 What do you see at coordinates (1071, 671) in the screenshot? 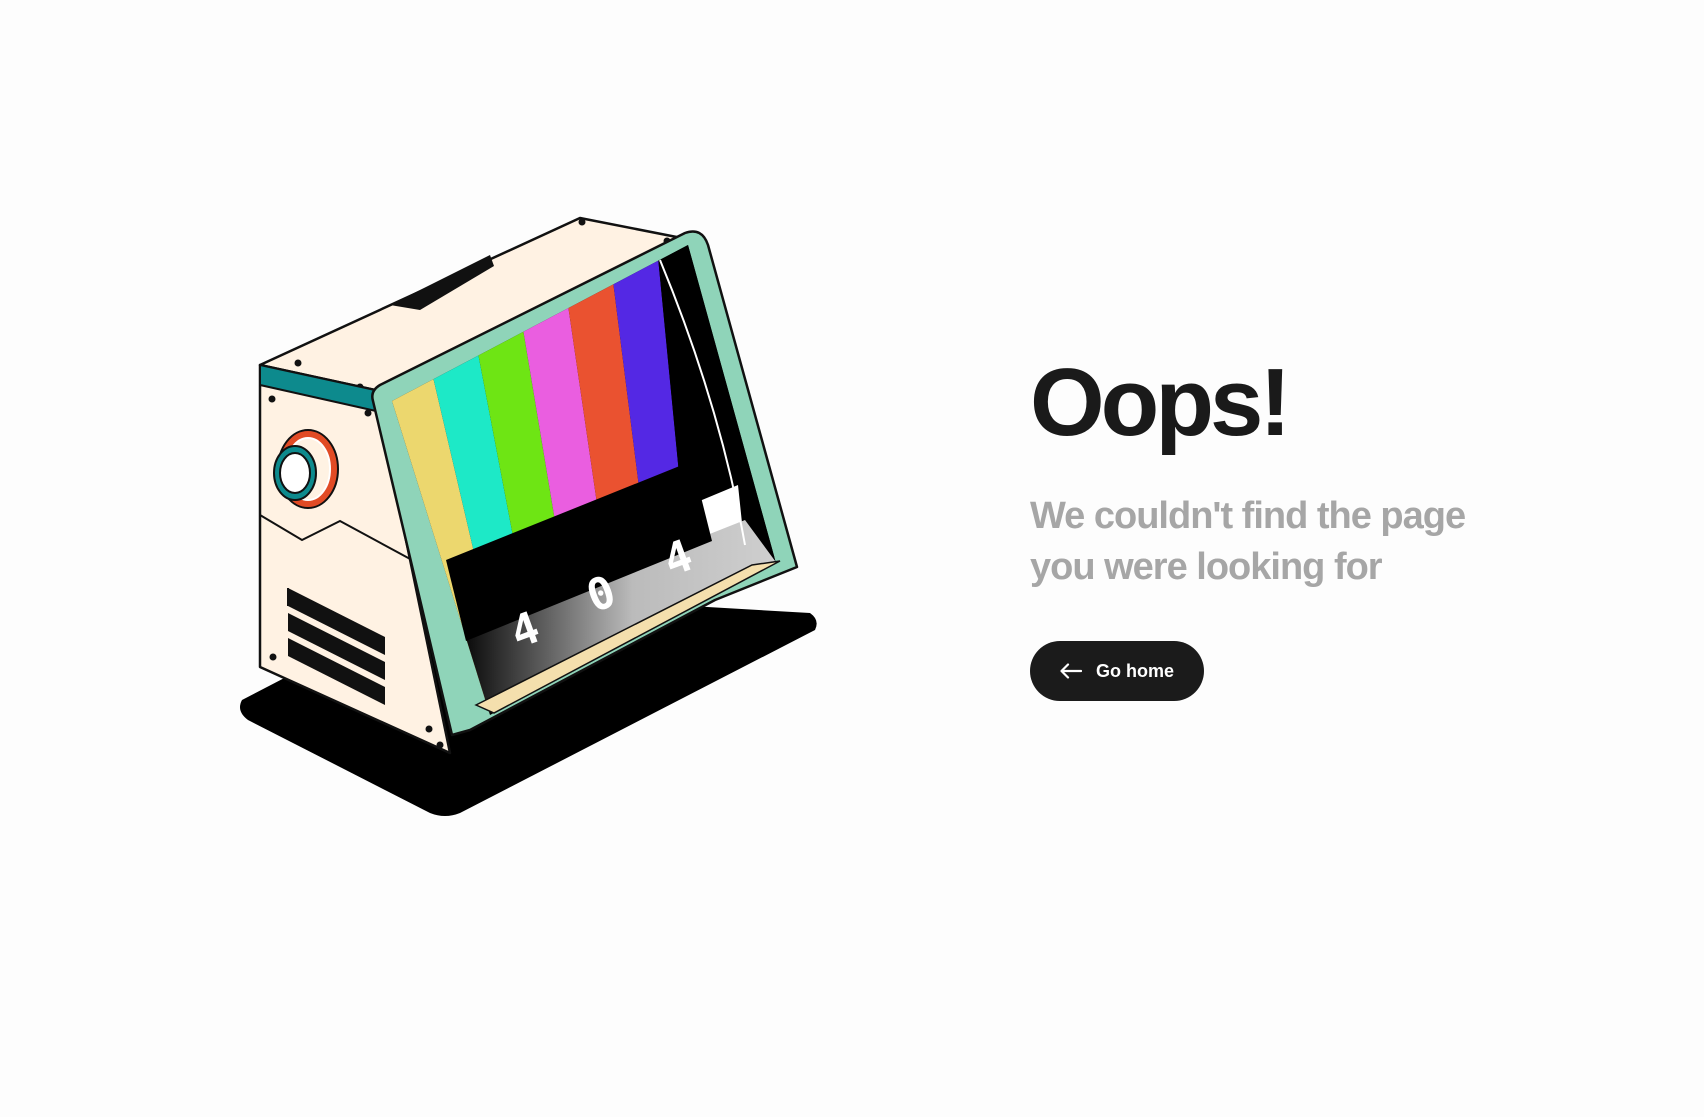
I see `arrow-left-icon` at bounding box center [1071, 671].